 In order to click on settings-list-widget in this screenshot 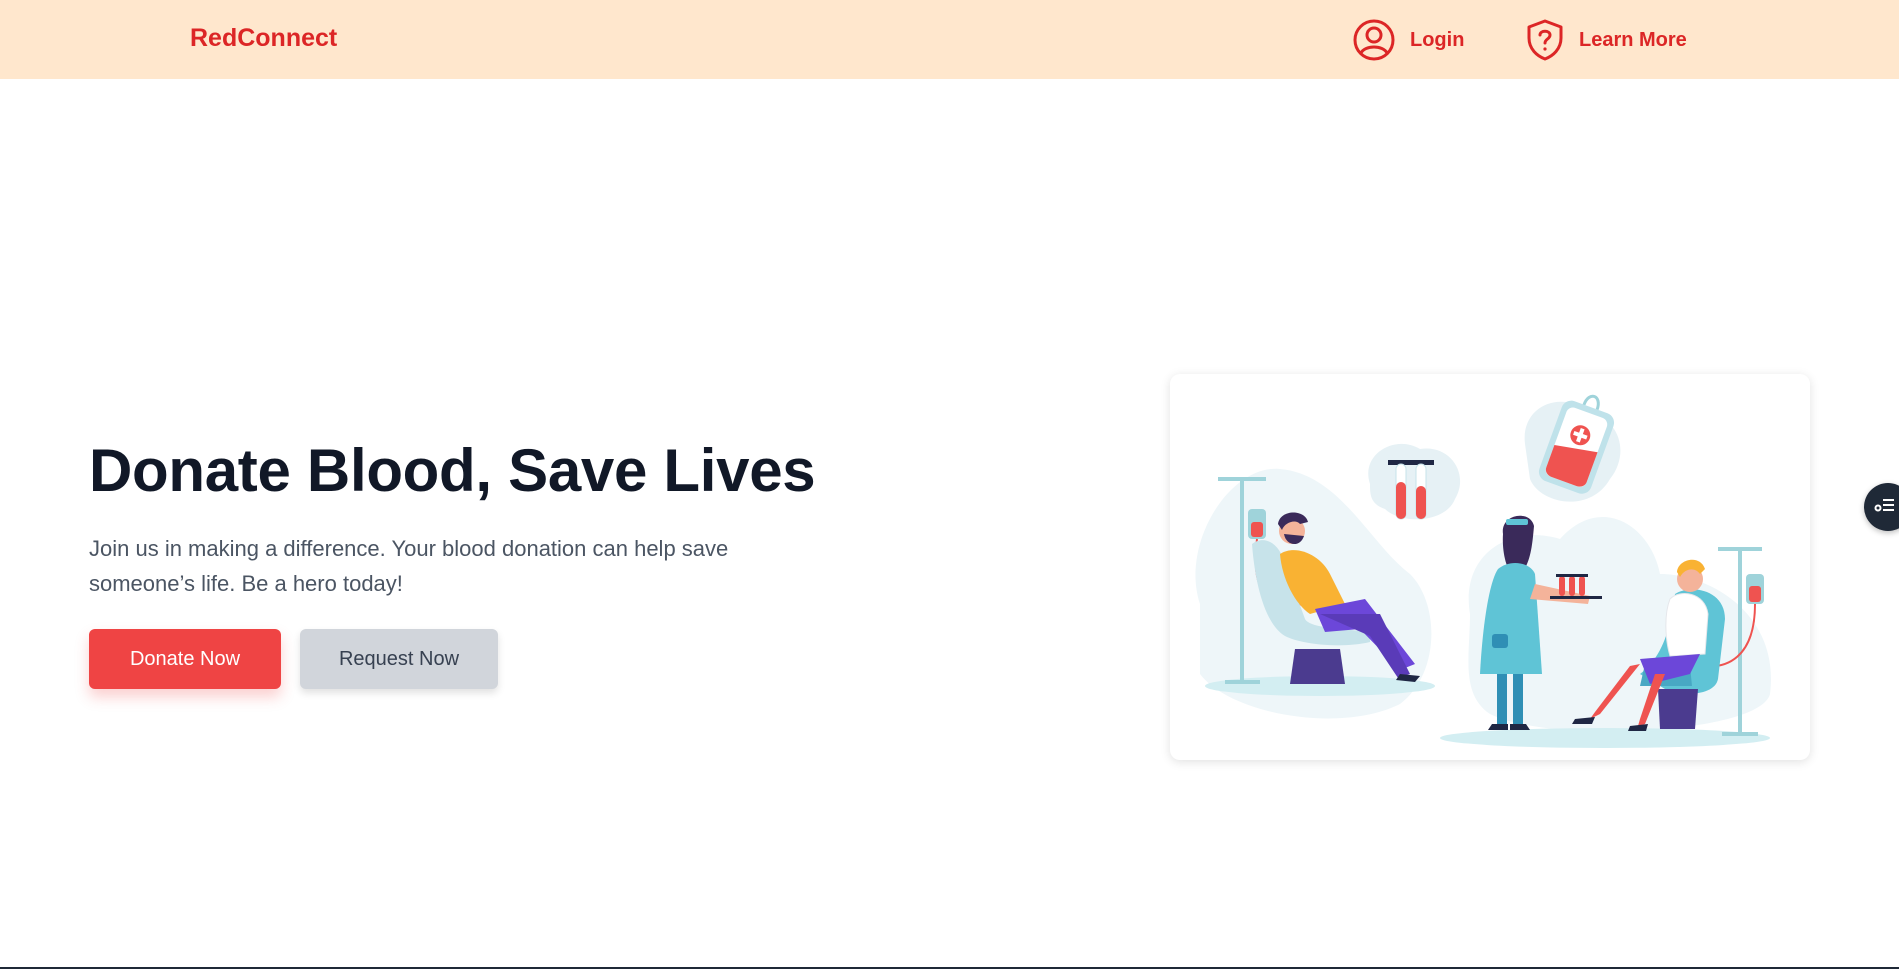, I will do `click(1881, 507)`.